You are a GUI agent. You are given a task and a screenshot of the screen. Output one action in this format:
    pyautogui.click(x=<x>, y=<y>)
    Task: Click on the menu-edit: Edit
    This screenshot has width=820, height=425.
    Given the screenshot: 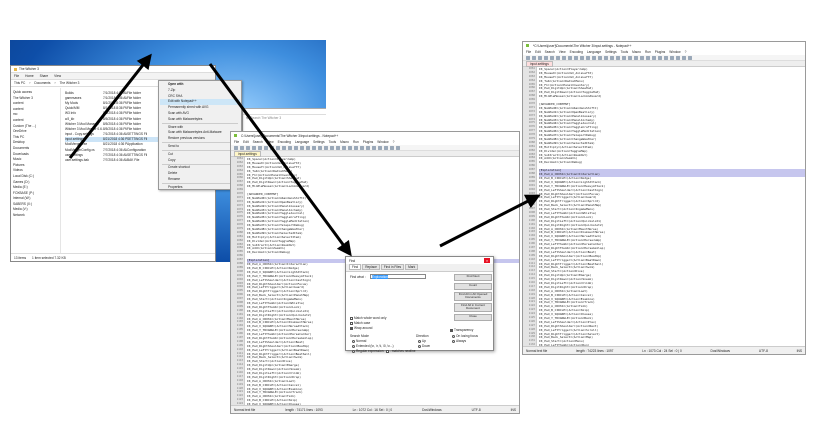 What is the action you would take?
    pyautogui.click(x=538, y=52)
    